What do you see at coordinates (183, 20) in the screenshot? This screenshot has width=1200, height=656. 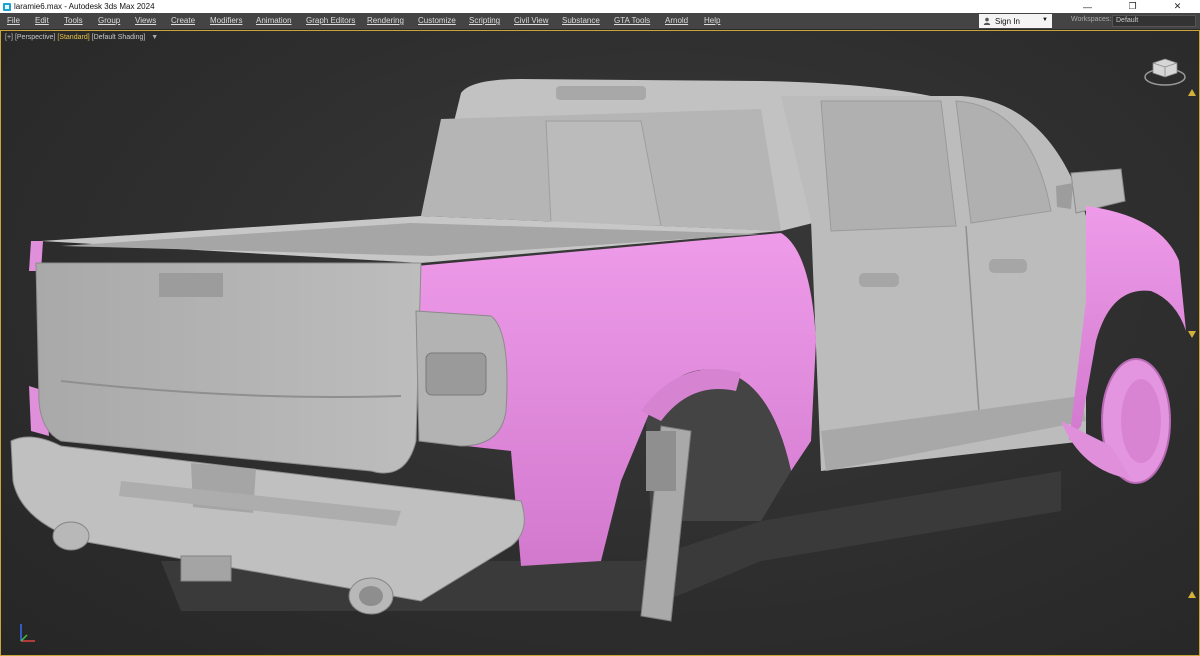 I see `menu-create: Create` at bounding box center [183, 20].